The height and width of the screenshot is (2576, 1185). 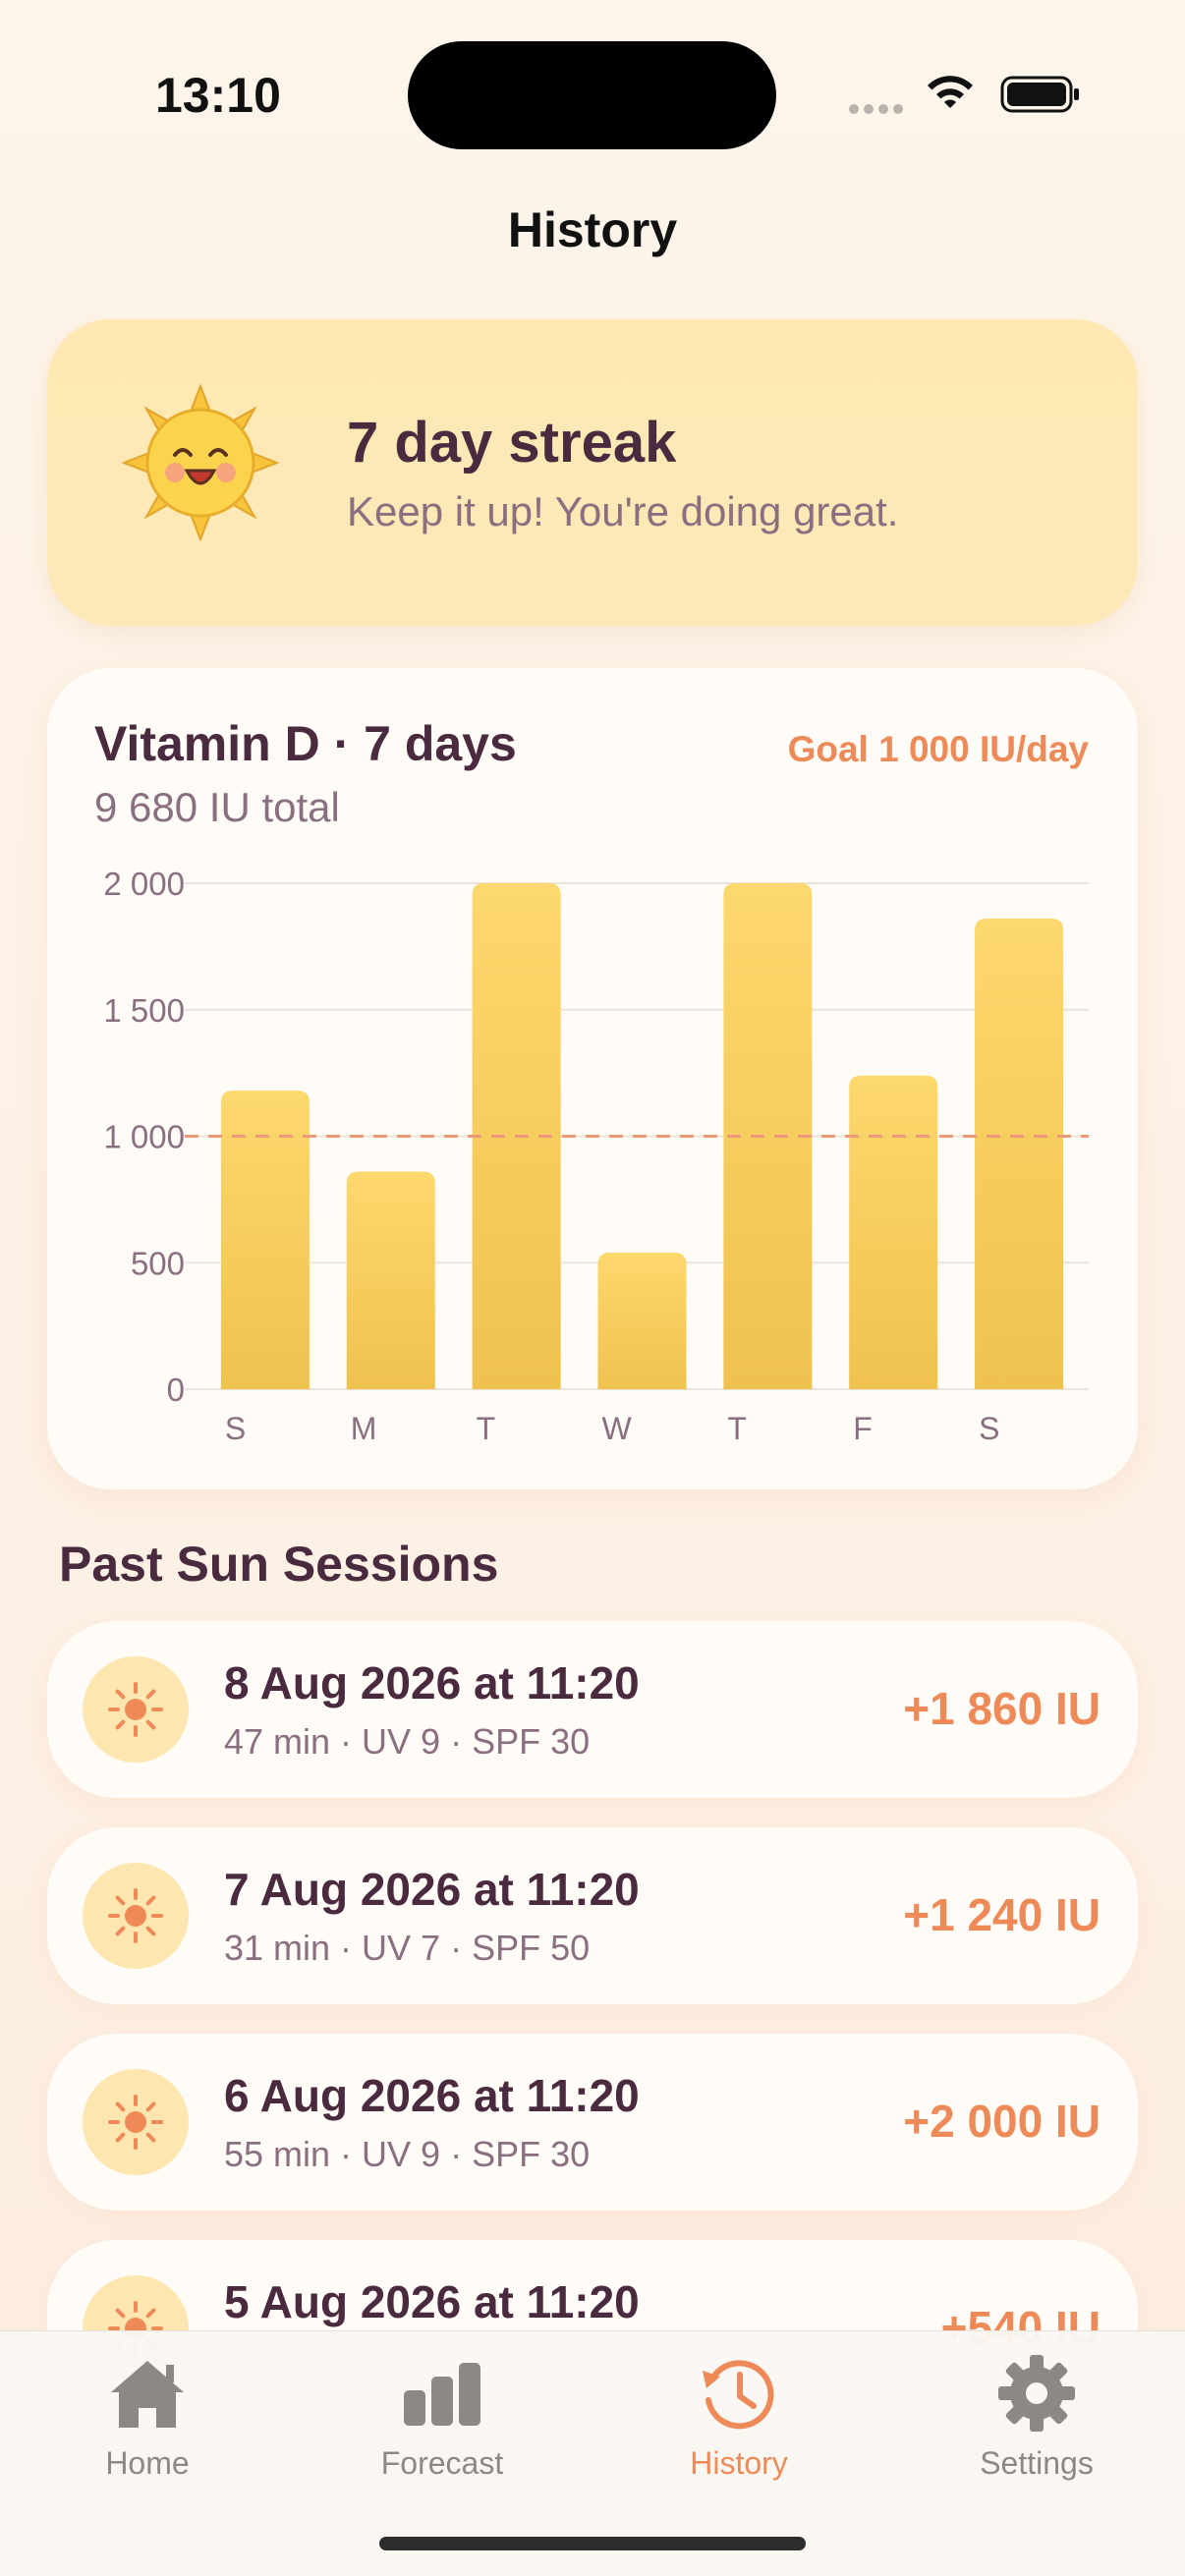 I want to click on tab-home: Home, so click(x=147, y=2415).